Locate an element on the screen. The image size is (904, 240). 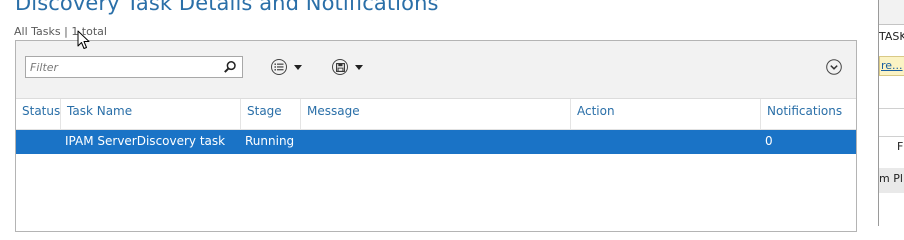
list-options-icon is located at coordinates (279, 67).